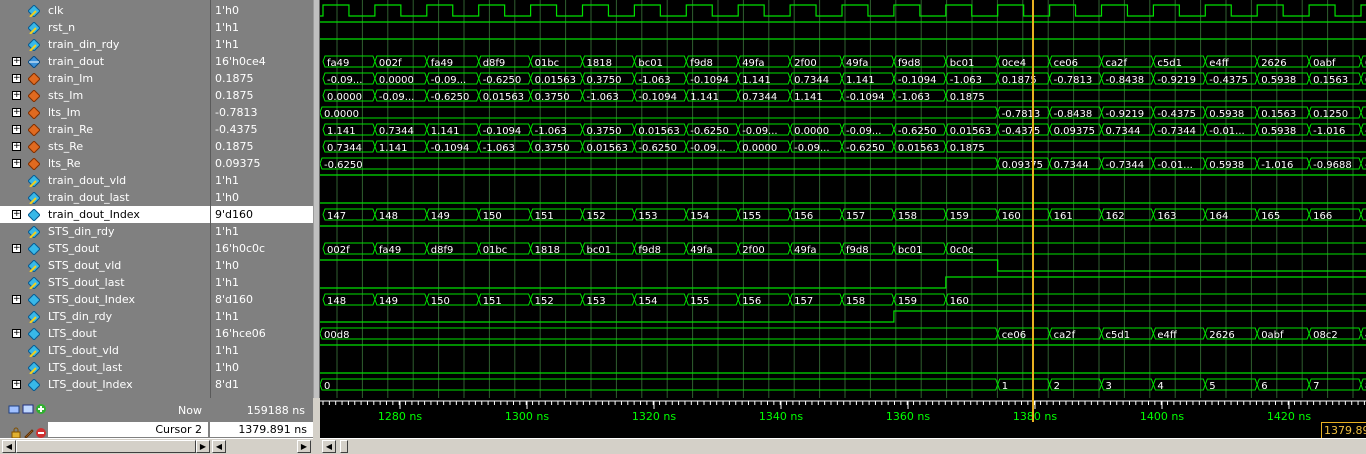 This screenshot has width=1366, height=454. What do you see at coordinates (16, 431) in the screenshot?
I see `lock-cursor-icon` at bounding box center [16, 431].